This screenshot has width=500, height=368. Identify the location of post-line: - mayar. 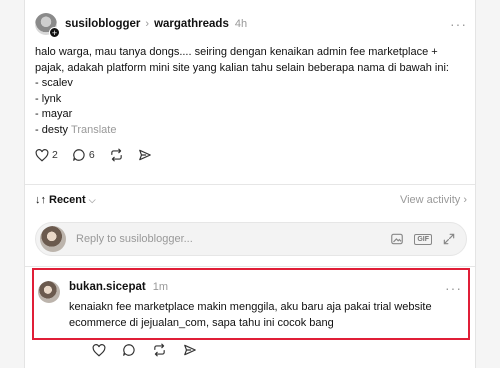
(54, 114).